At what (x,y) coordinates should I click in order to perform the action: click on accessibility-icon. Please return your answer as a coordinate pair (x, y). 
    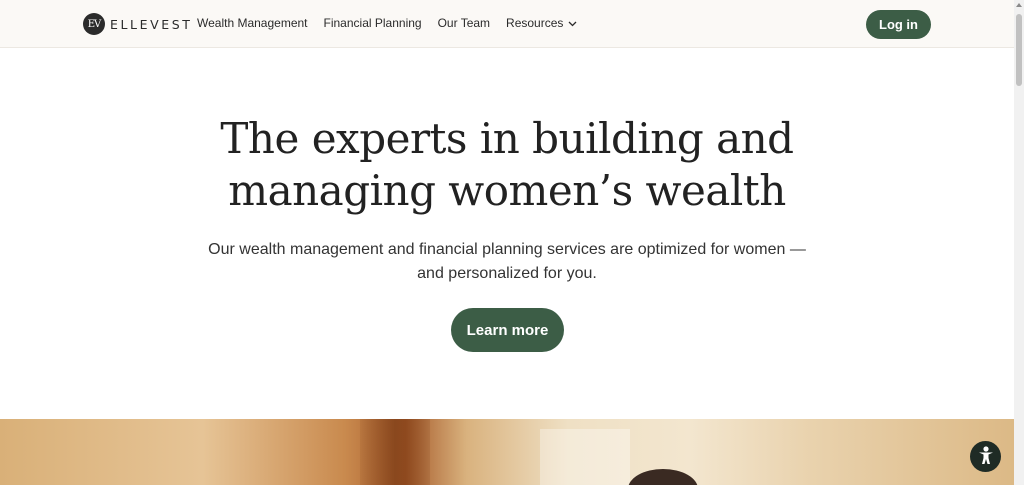
    Looking at the image, I should click on (986, 456).